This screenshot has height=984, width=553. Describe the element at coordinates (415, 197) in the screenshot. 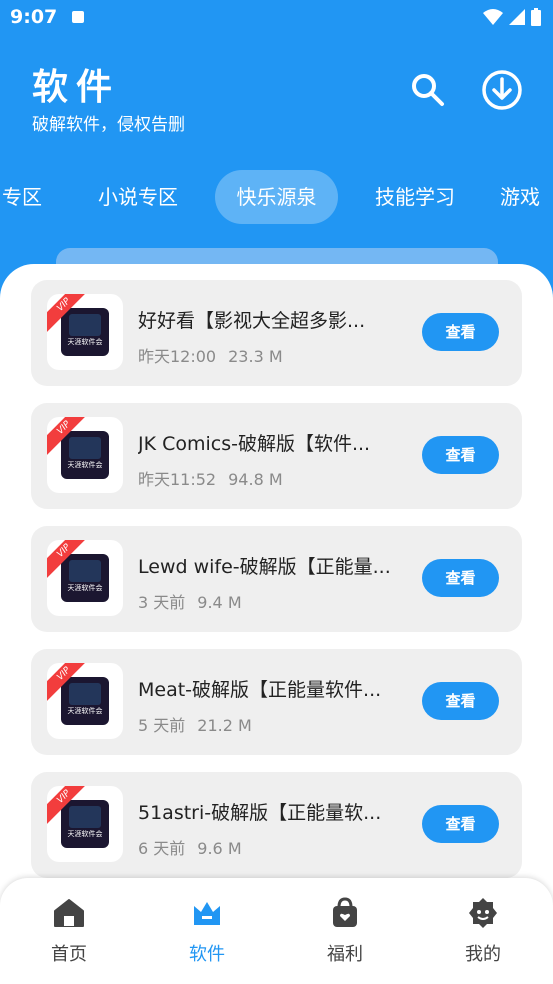

I see `tab-skills: 技能学习` at that location.